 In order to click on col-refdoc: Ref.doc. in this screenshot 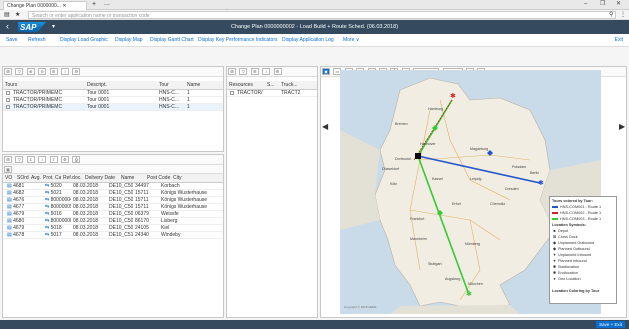, I will do `click(72, 178)`.